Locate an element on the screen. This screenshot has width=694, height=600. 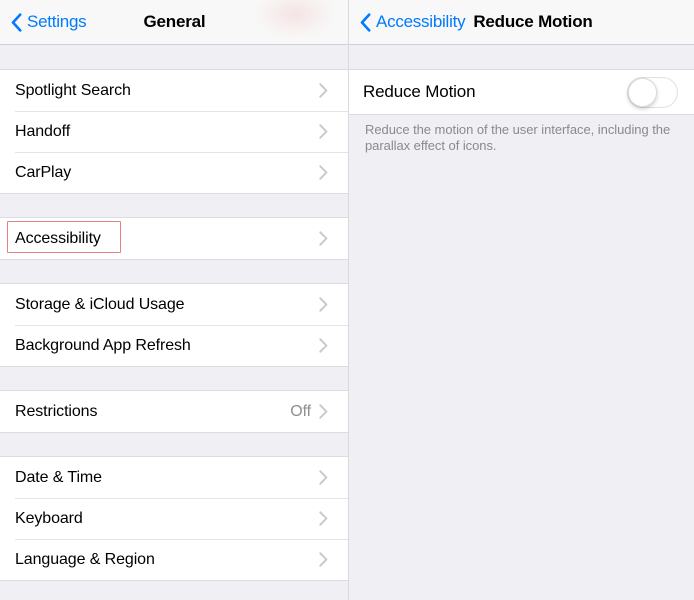
settings-row: Spotlight Search is located at coordinates (174, 90).